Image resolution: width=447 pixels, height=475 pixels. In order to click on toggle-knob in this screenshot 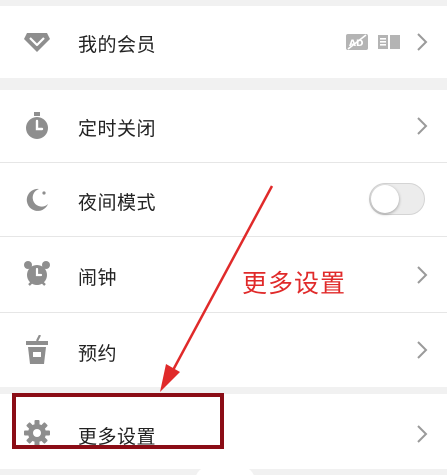, I will do `click(385, 199)`.